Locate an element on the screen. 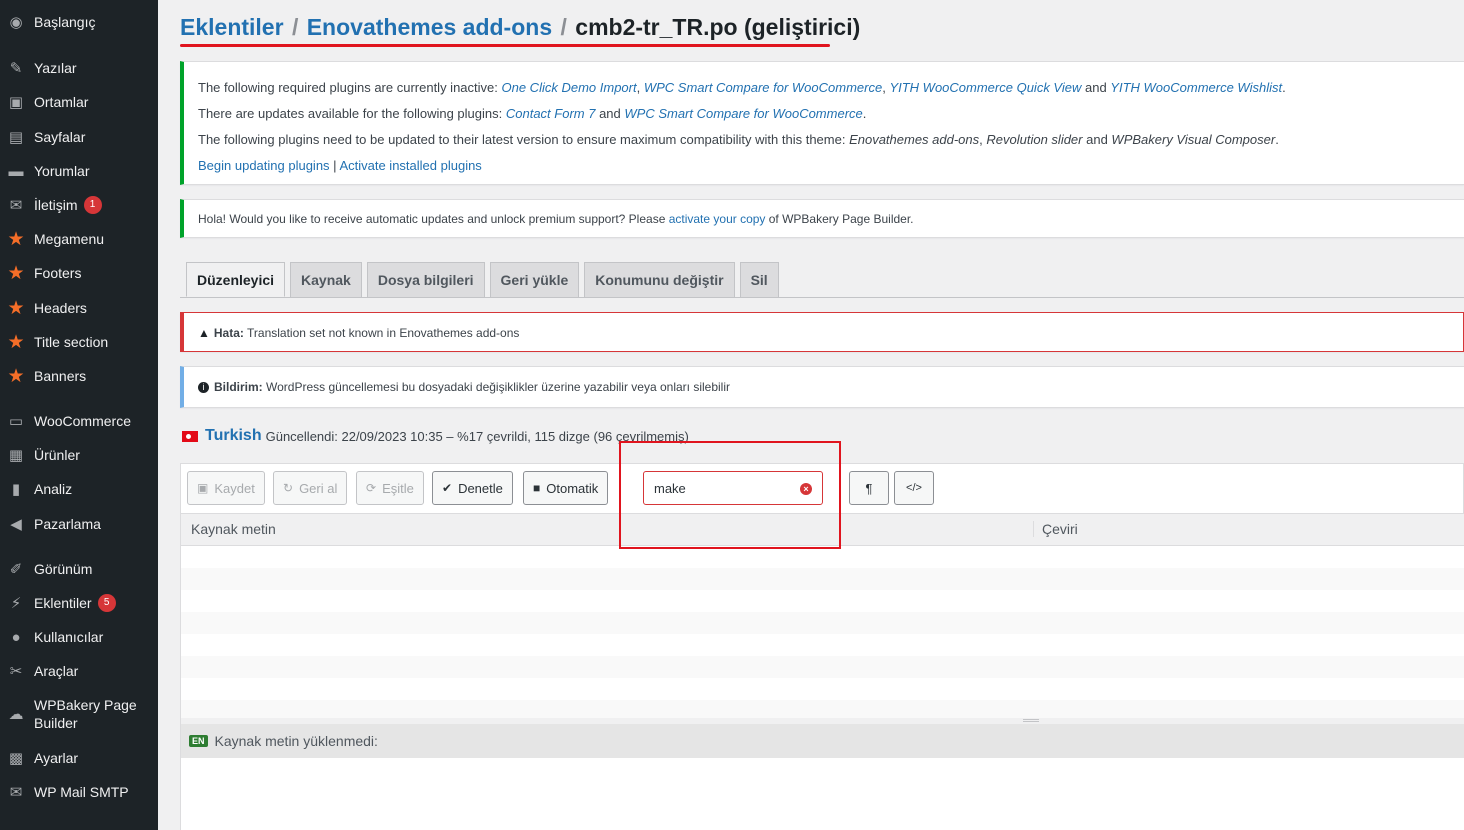  info-label: Bildirim: is located at coordinates (238, 387).